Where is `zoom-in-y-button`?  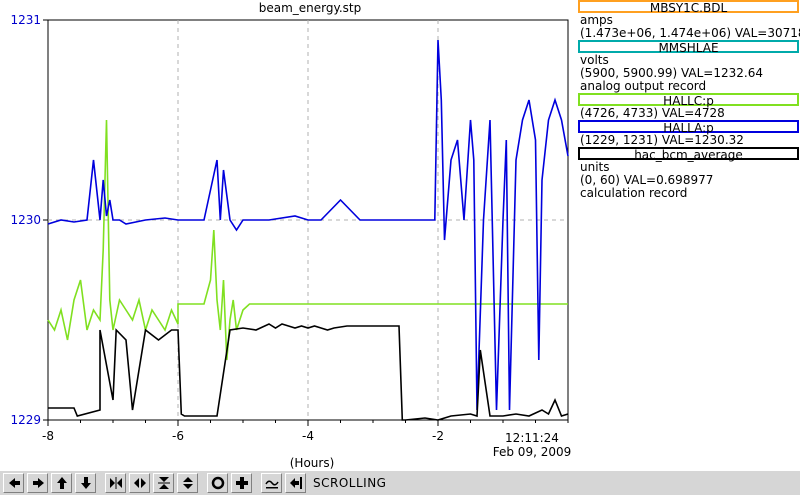
zoom-in-y-button is located at coordinates (163, 483).